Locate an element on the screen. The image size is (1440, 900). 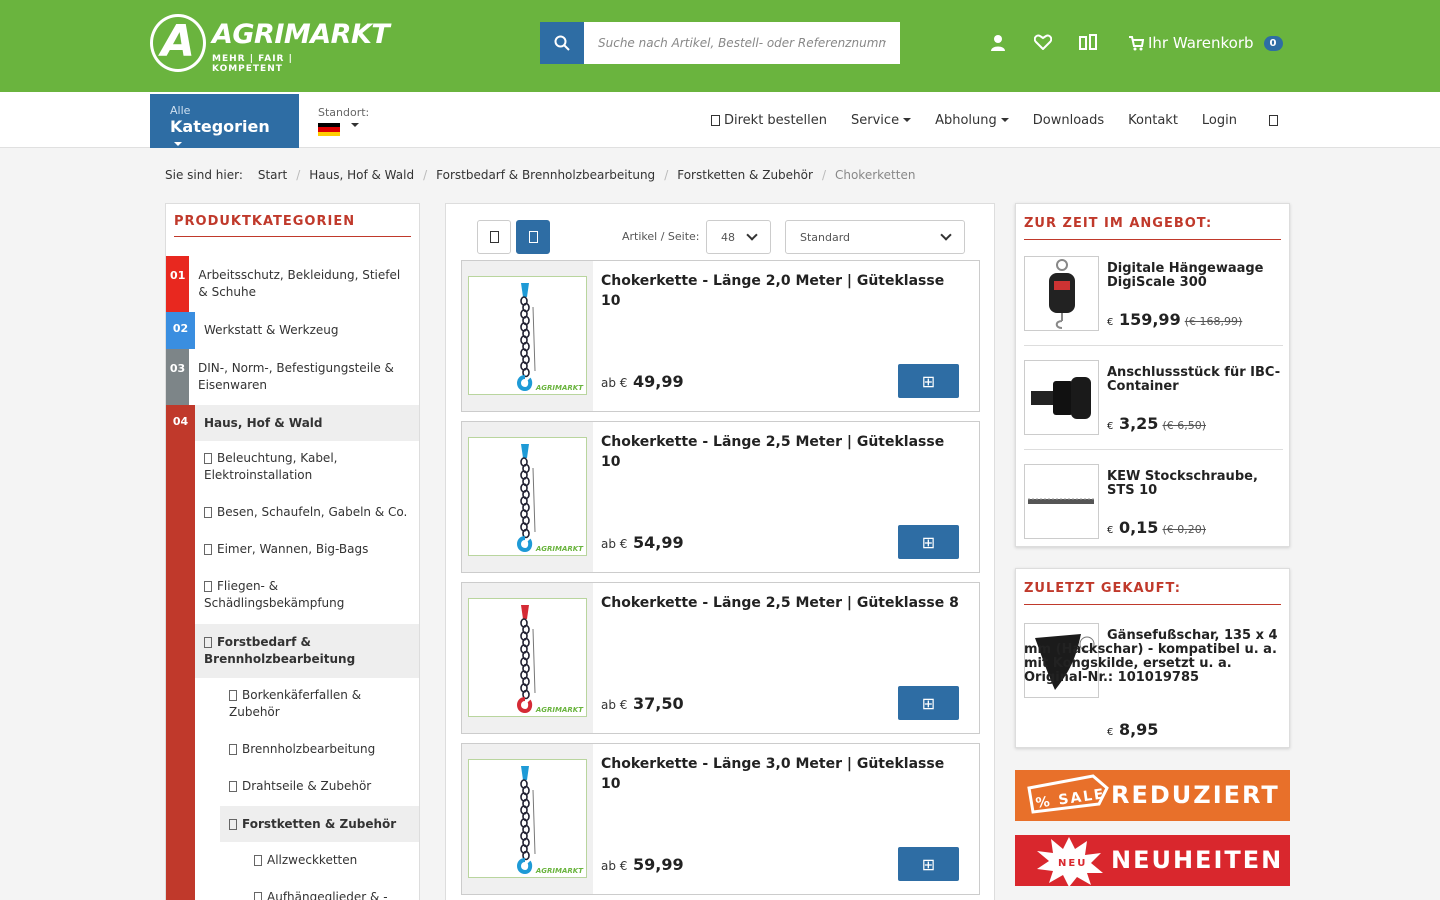
product-price: ab € 54,99 is located at coordinates (642, 542).